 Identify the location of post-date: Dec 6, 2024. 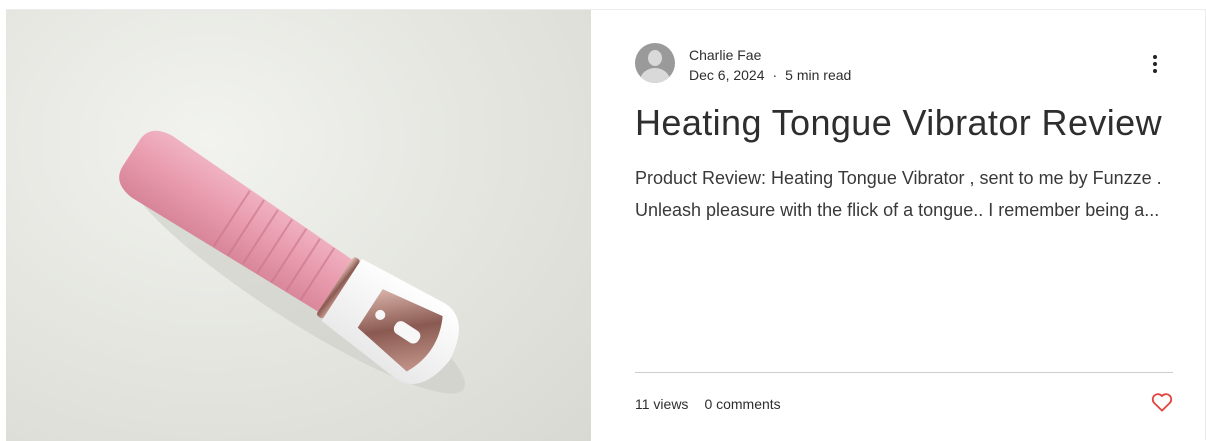
(727, 75).